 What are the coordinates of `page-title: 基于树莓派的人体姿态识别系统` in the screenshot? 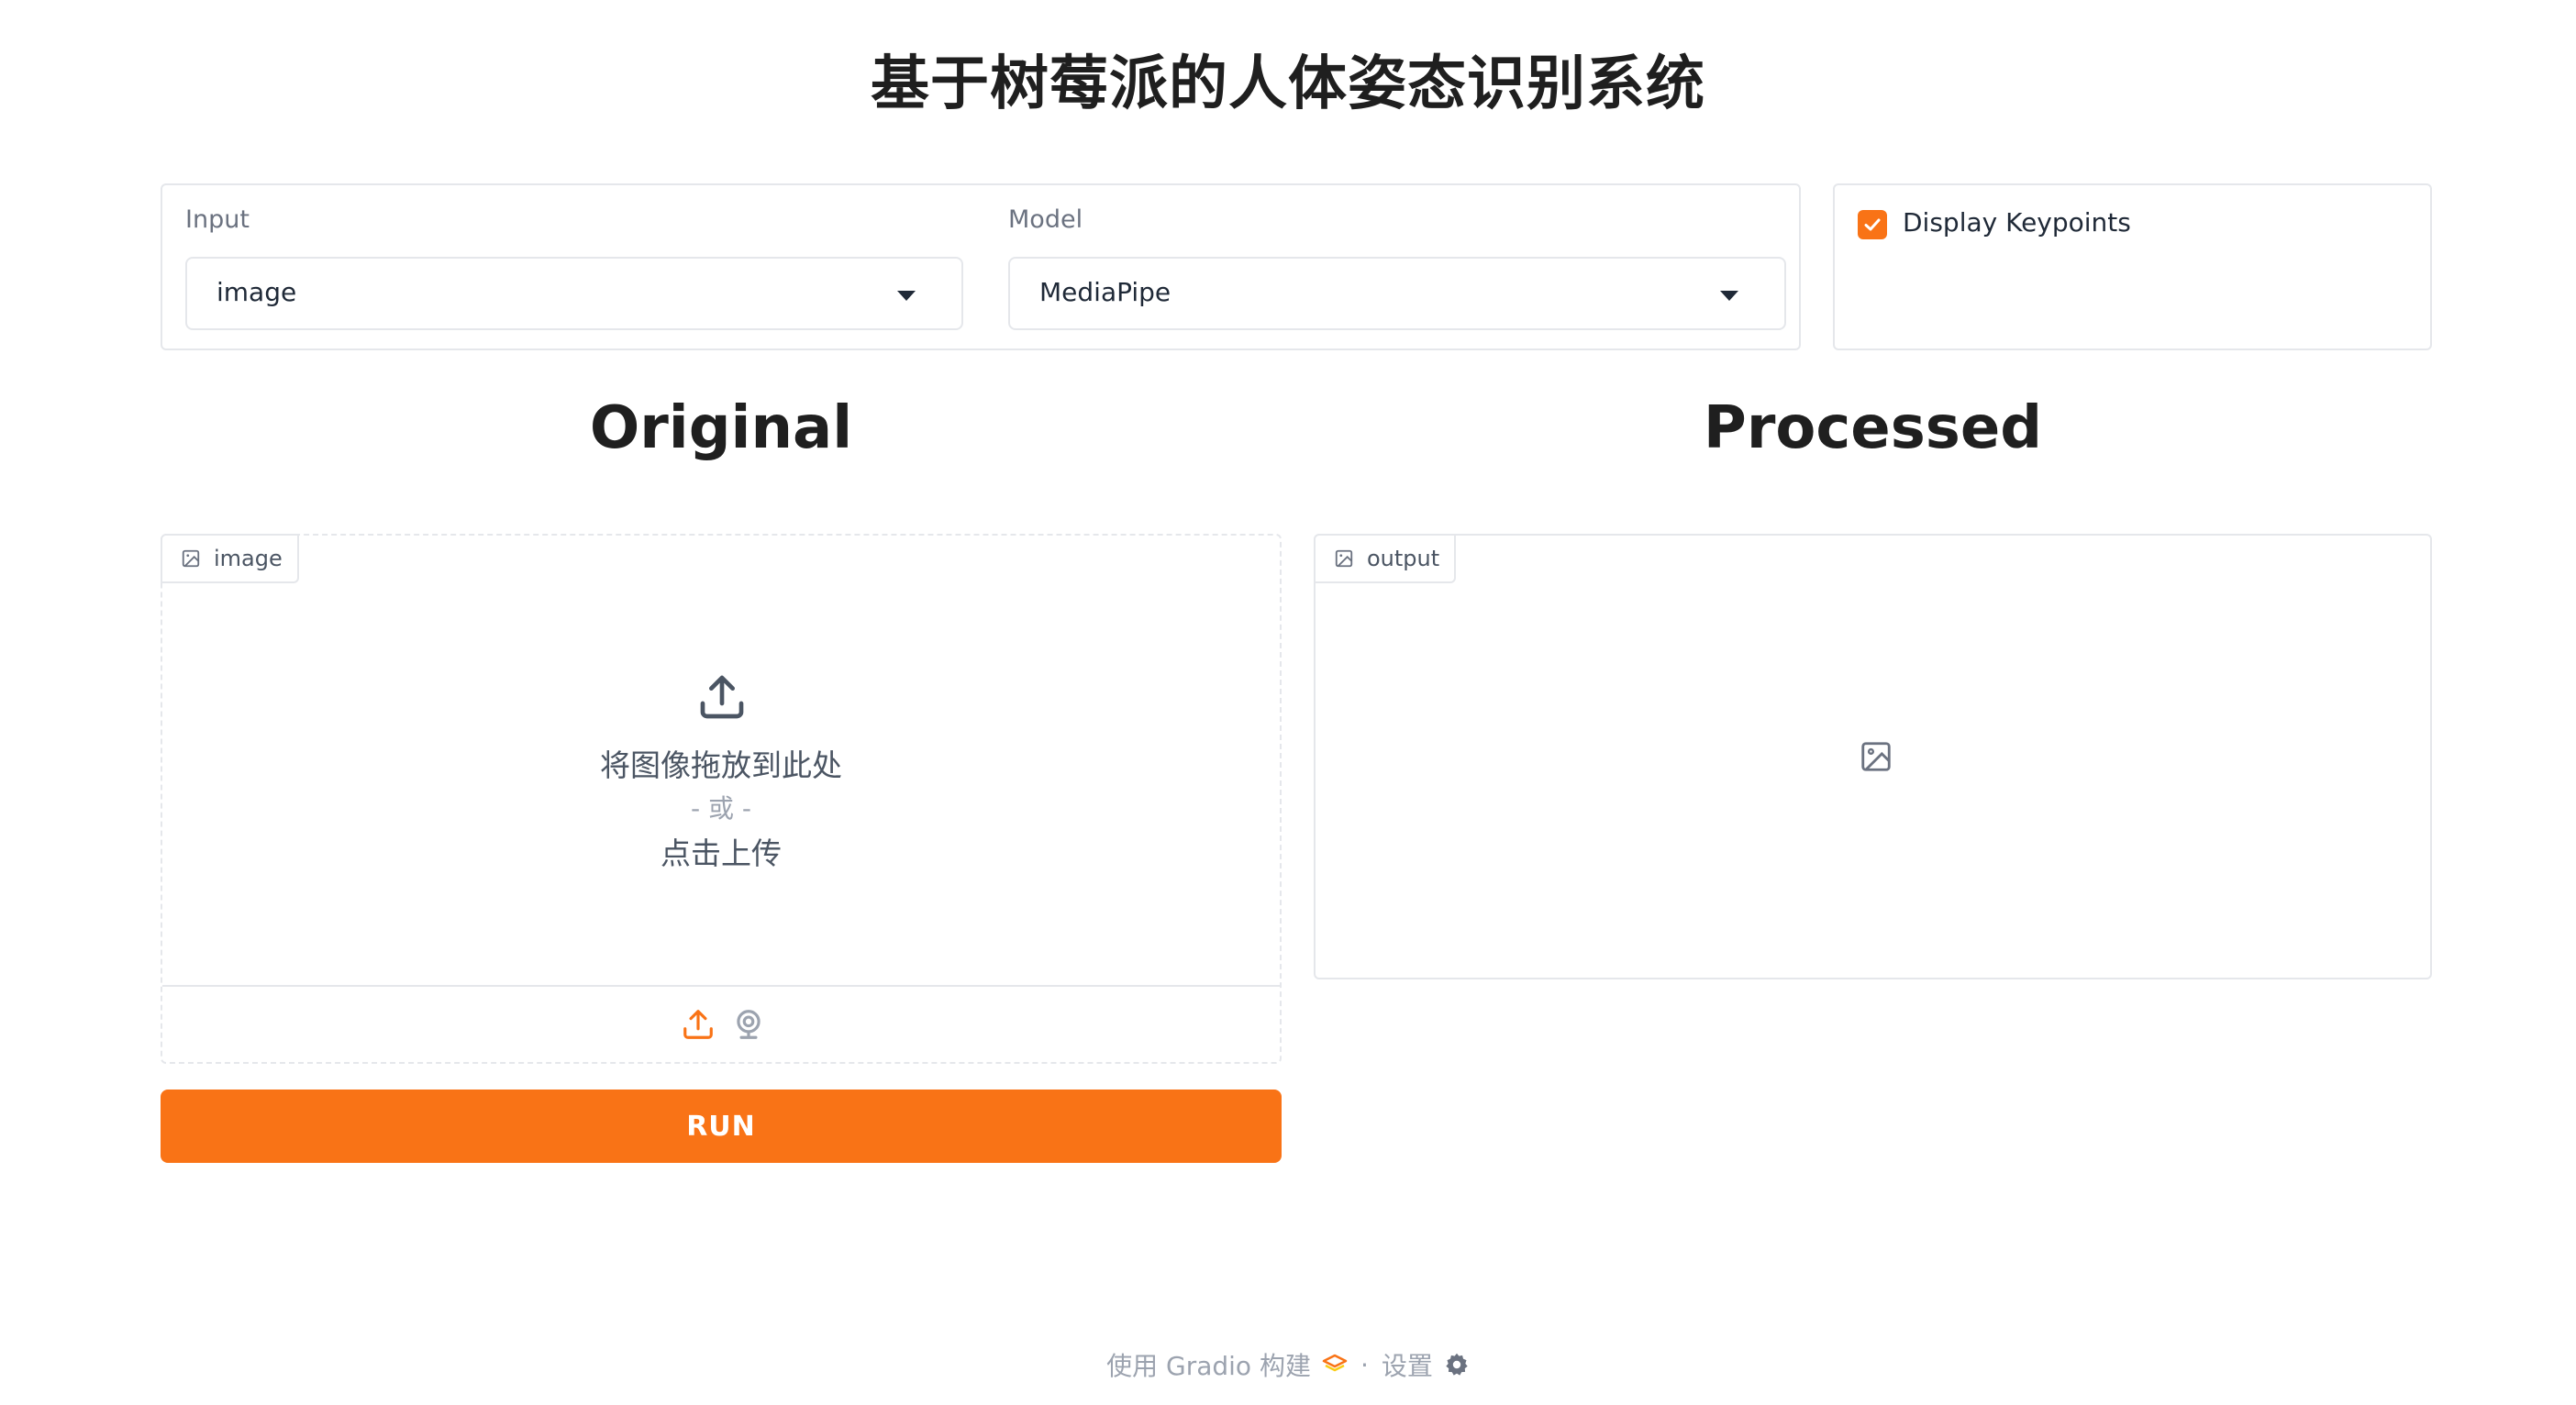 It's located at (1288, 84).